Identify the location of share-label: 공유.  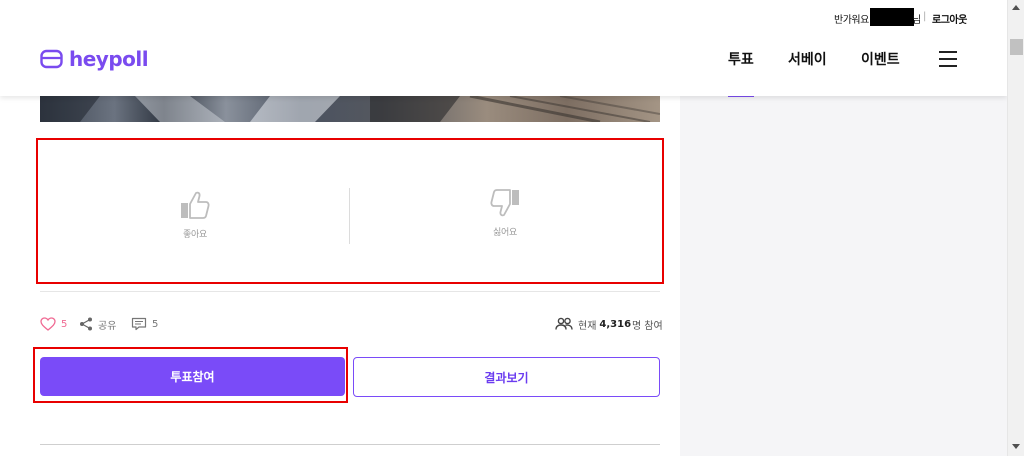
(107, 326).